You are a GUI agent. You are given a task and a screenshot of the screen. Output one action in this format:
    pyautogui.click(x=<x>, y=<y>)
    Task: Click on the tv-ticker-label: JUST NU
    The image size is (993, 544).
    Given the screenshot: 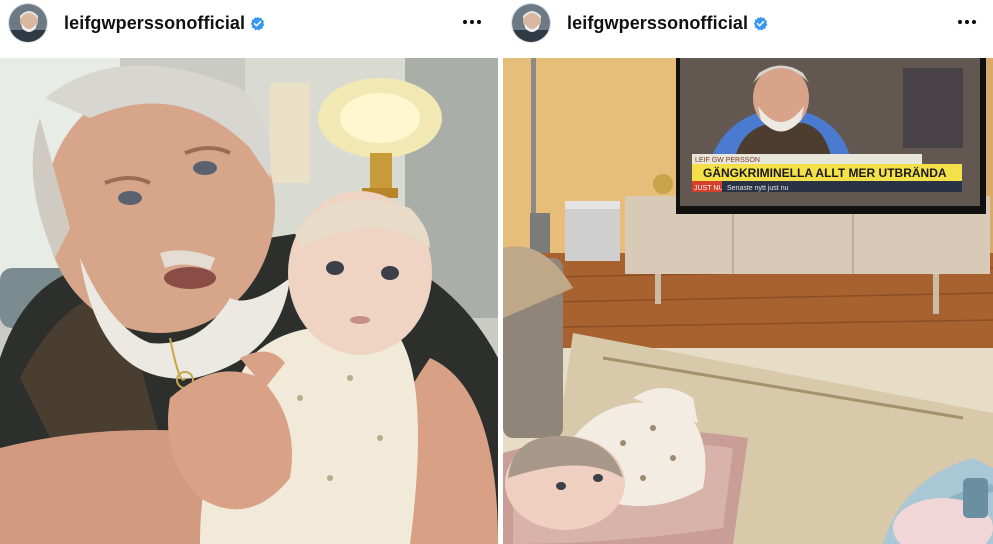 What is the action you would take?
    pyautogui.click(x=708, y=188)
    